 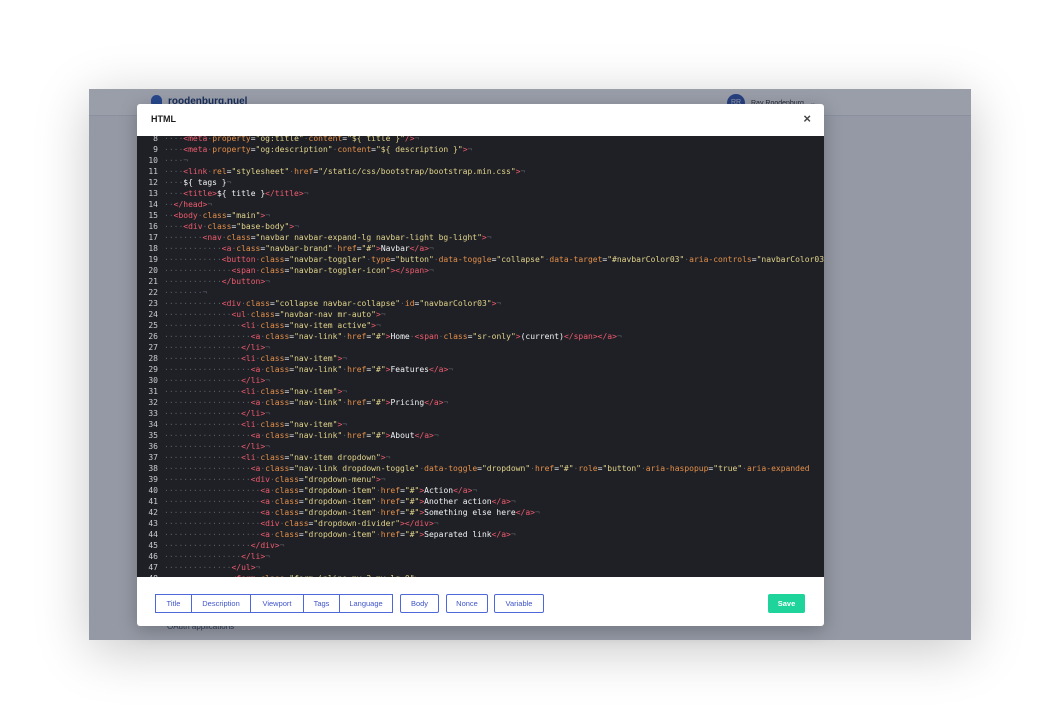 I want to click on code-line: 30 ················</li>¬, so click(x=203, y=380).